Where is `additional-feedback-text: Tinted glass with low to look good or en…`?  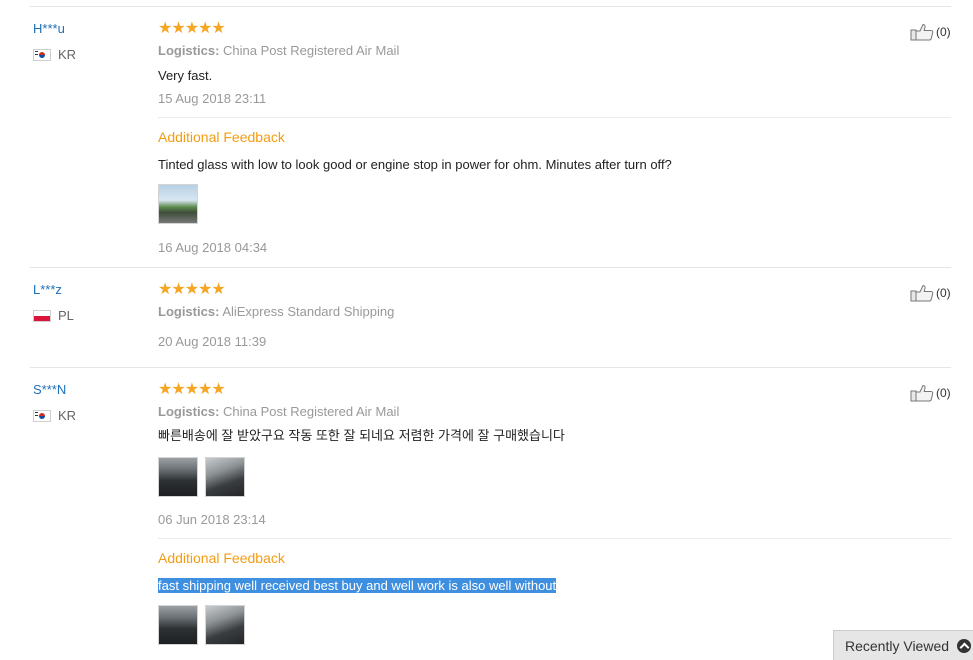
additional-feedback-text: Tinted glass with low to look good or en… is located at coordinates (415, 164).